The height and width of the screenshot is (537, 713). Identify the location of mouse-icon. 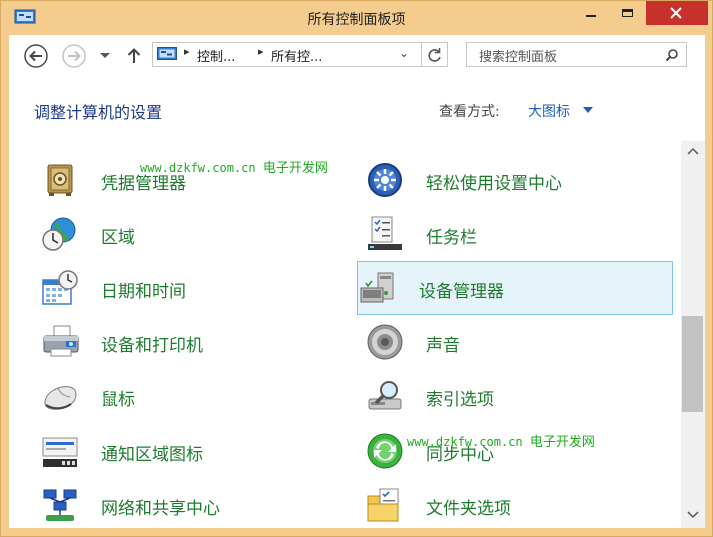
(60, 398).